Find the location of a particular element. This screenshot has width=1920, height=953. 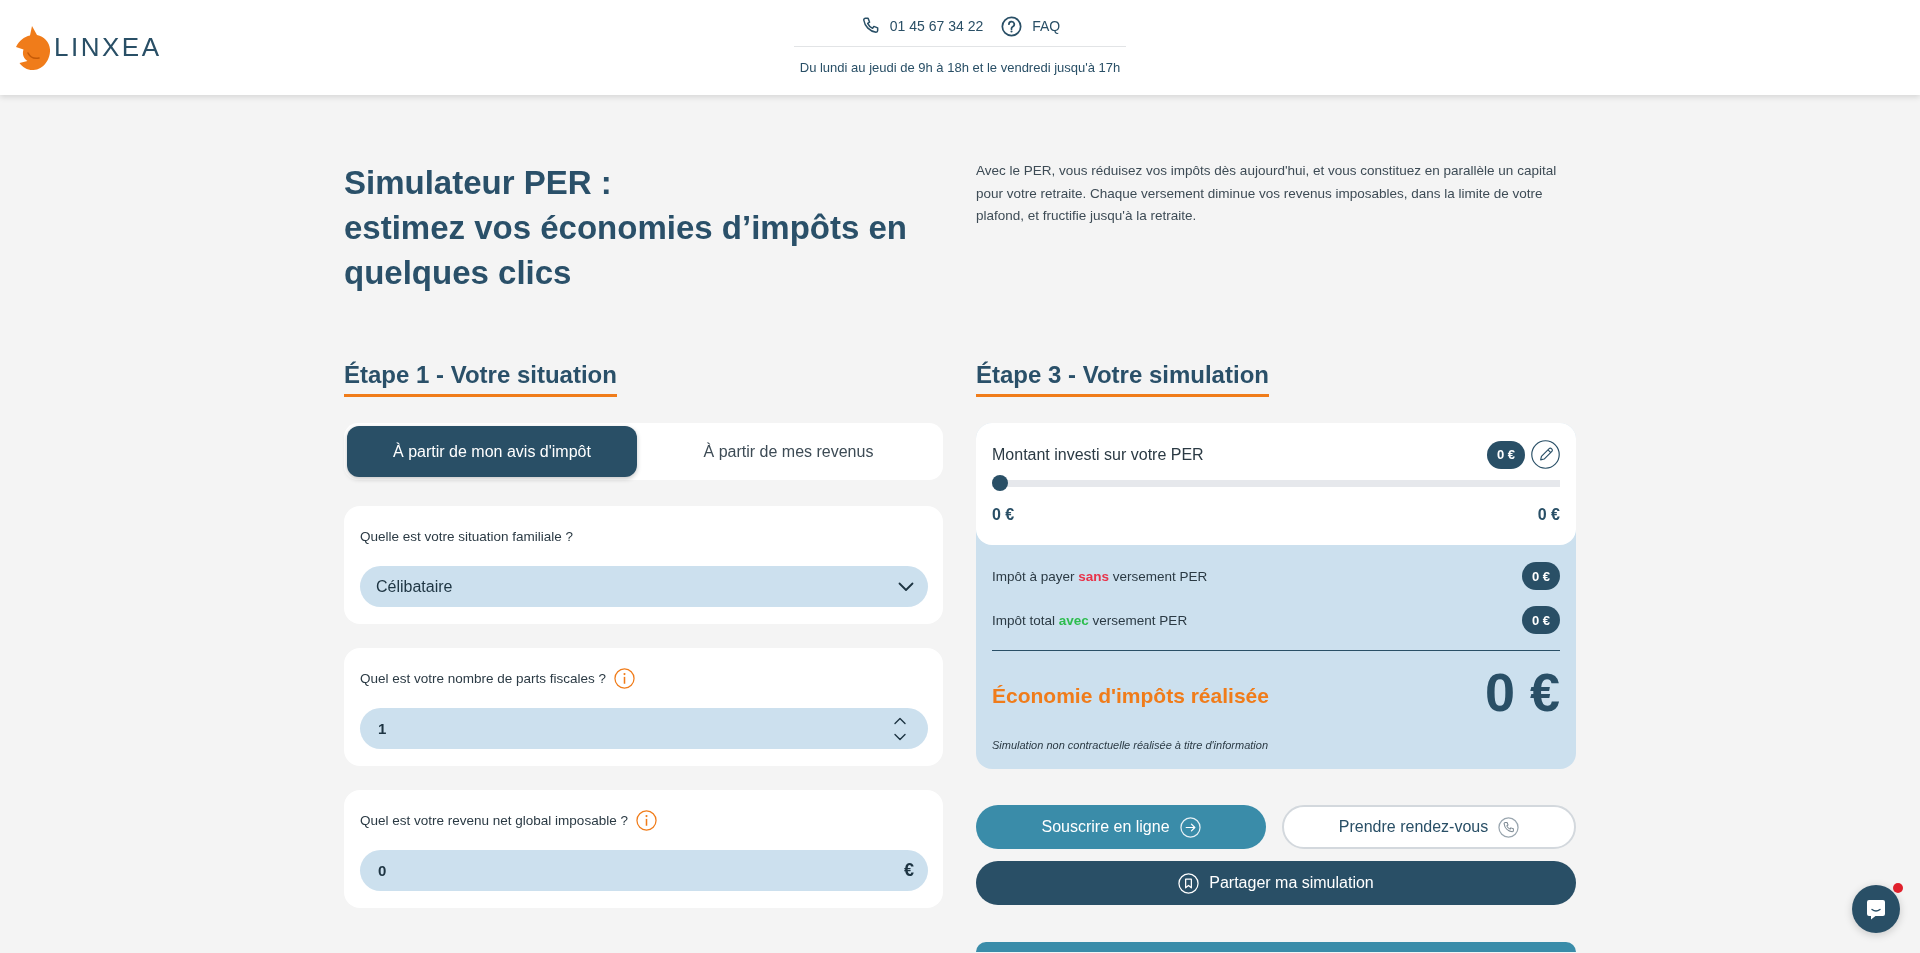

section-heading: Étape 1 - Votre situation is located at coordinates (480, 378).